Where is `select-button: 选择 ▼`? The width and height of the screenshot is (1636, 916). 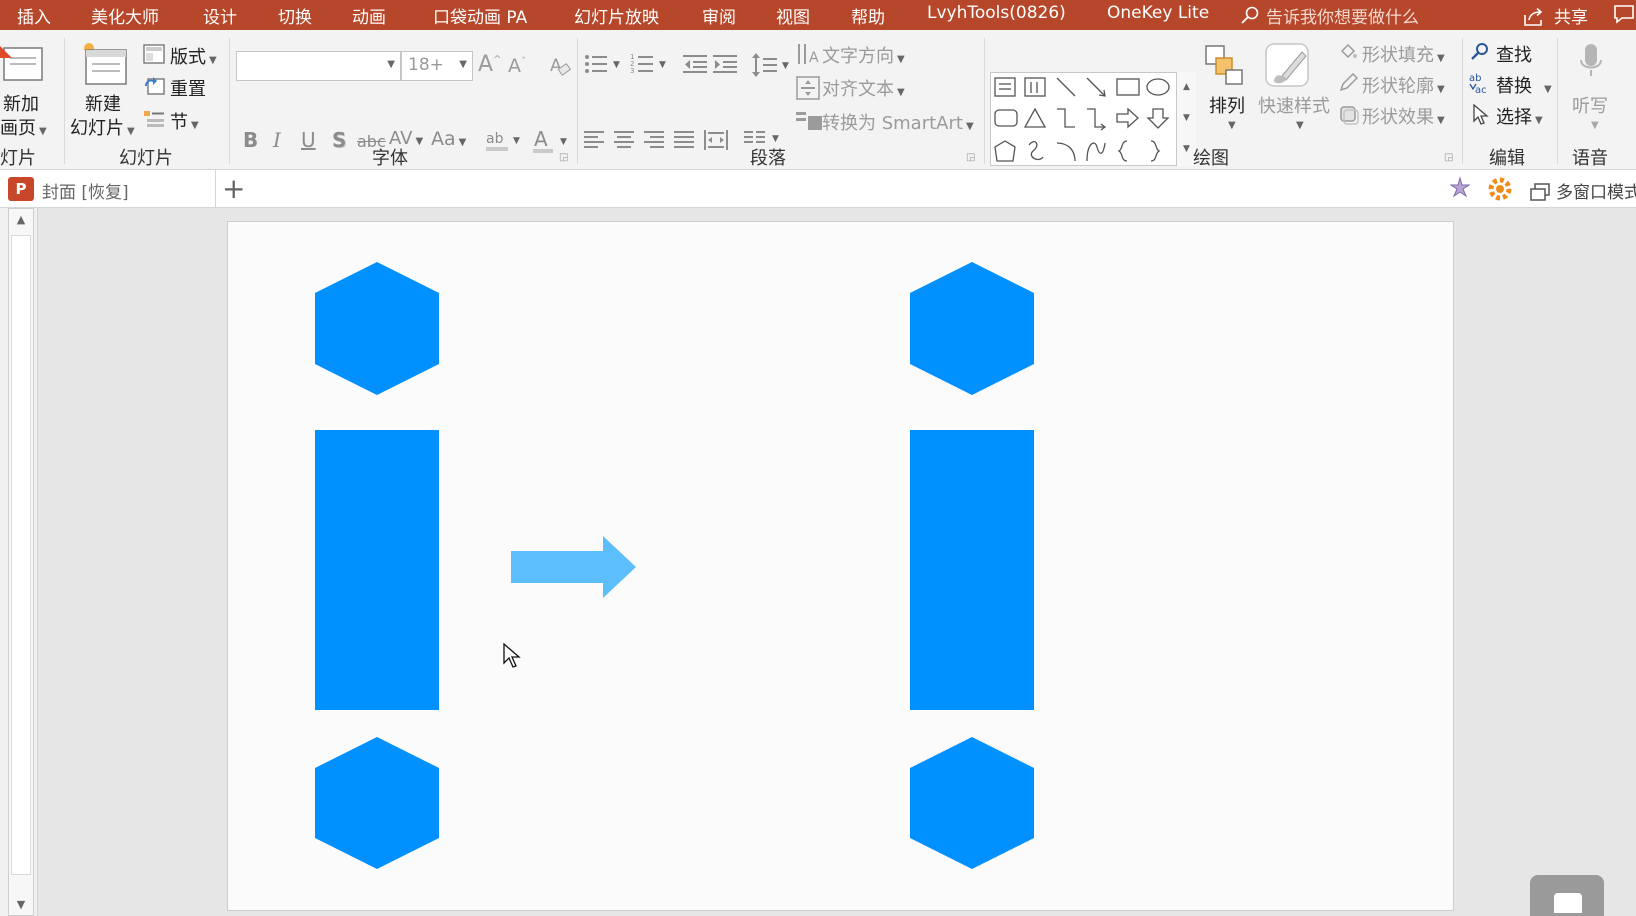 select-button: 选择 ▼ is located at coordinates (1519, 116).